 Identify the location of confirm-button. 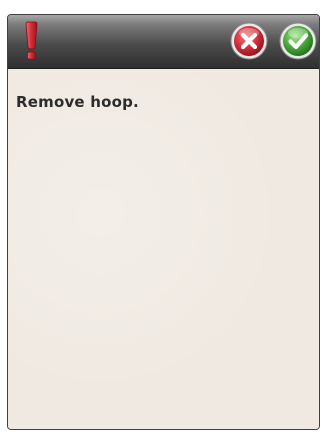
(298, 41).